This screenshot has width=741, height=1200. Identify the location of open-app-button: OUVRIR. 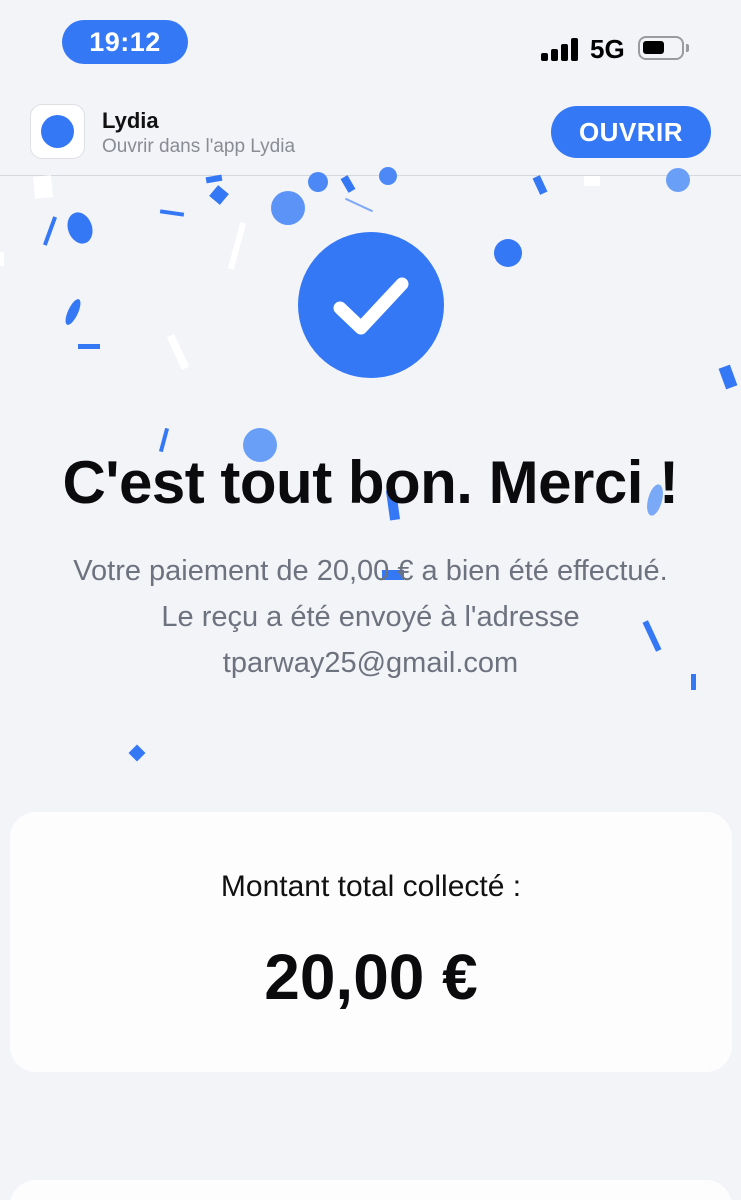
(631, 132).